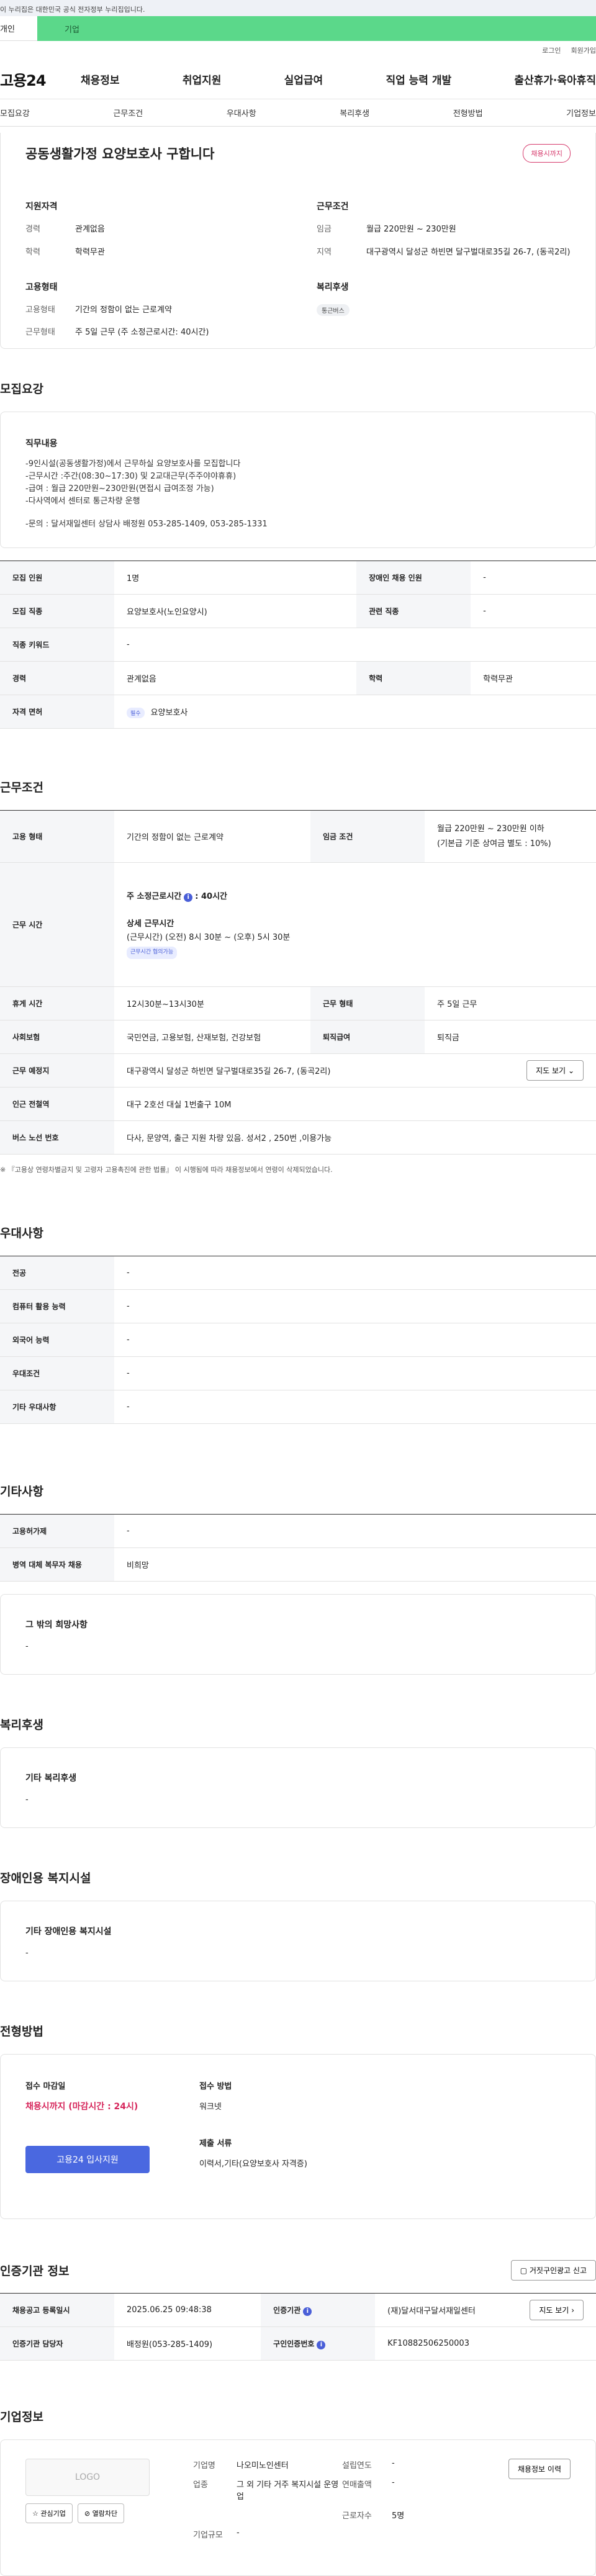 This screenshot has height=2576, width=596. Describe the element at coordinates (485, 2310) in the screenshot. I see `org-cell: (재)달서대구달서재일센터 지도 보기 ›` at that location.